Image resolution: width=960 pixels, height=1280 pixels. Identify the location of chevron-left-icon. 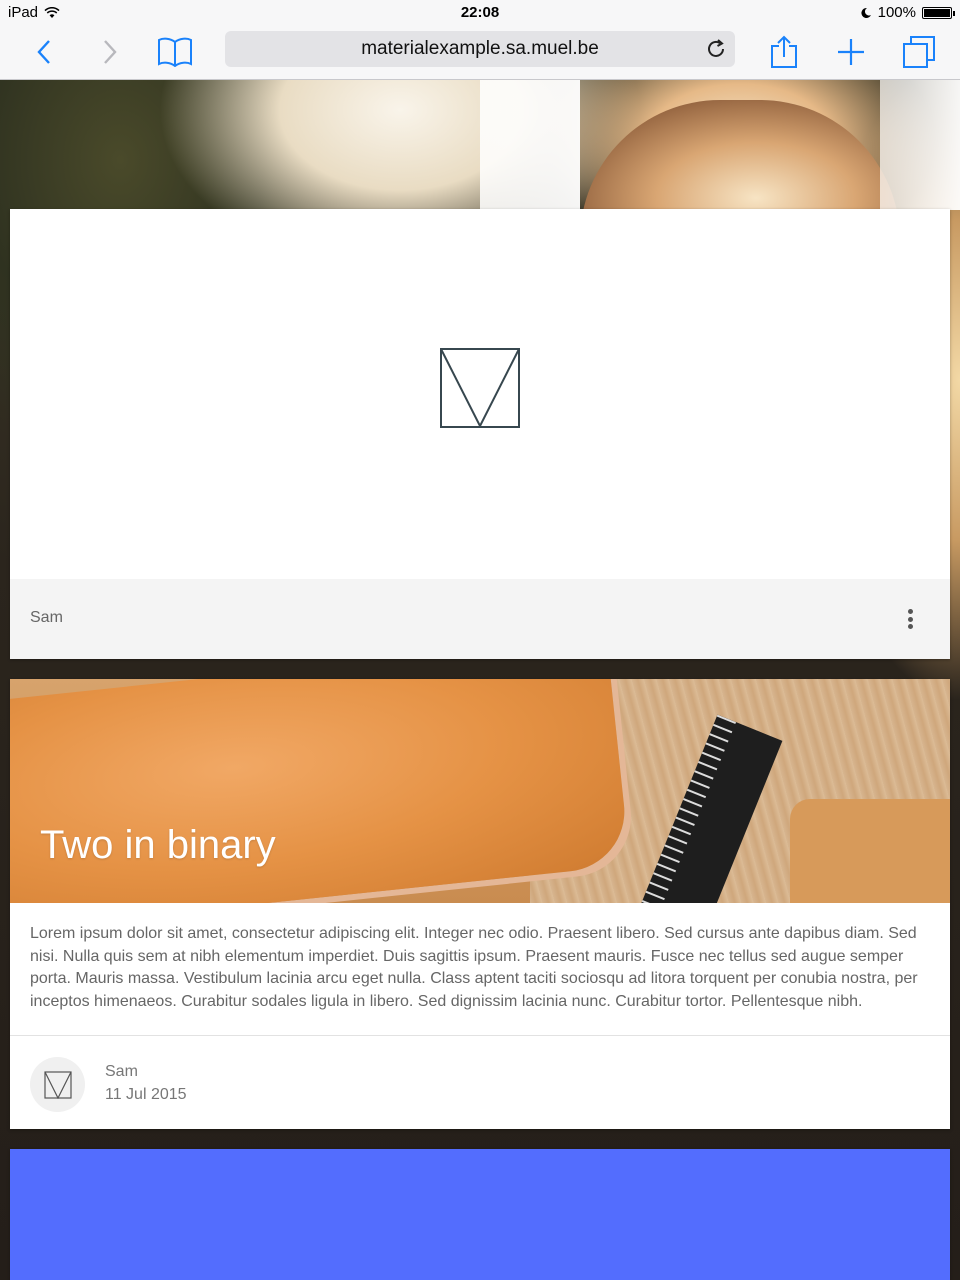
(43, 52).